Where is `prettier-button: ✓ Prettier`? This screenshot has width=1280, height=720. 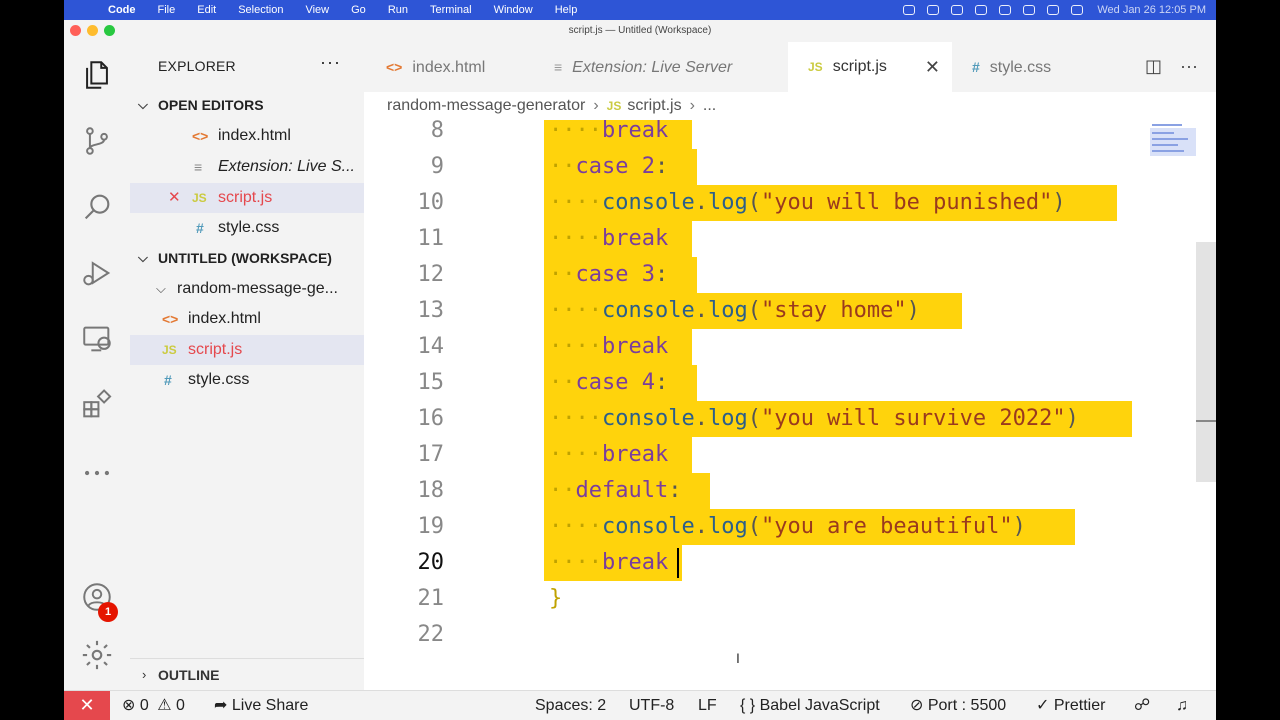 prettier-button: ✓ Prettier is located at coordinates (1070, 705).